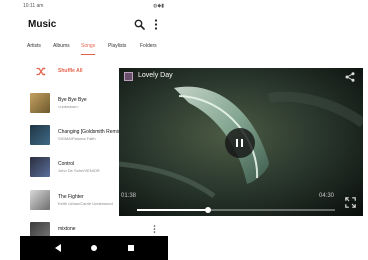 This screenshot has width=368, height=260. Describe the element at coordinates (128, 76) in the screenshot. I see `video-thumbnail` at that location.